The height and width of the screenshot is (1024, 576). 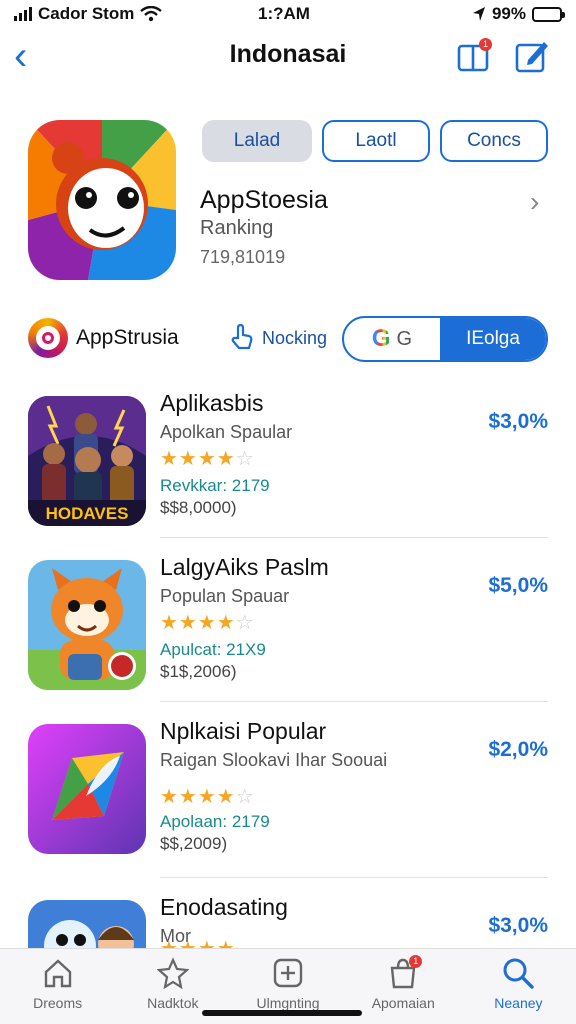 I want to click on segment-lalad: Lalad, so click(x=257, y=141).